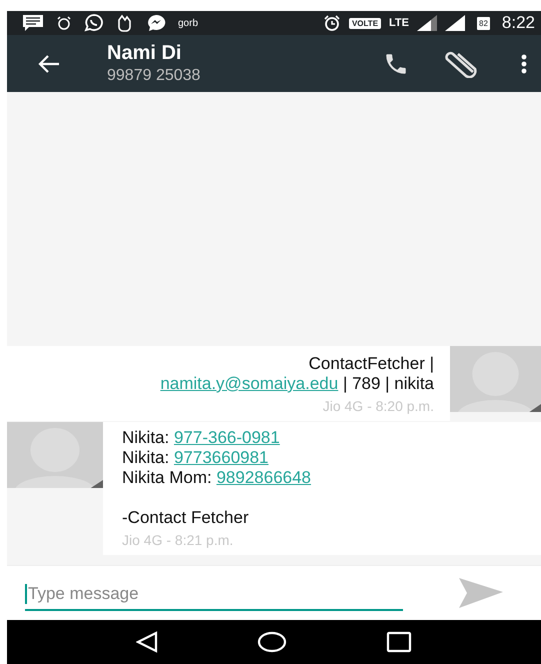 The height and width of the screenshot is (664, 541). Describe the element at coordinates (154, 76) in the screenshot. I see `contact-number: 99879 25038` at that location.